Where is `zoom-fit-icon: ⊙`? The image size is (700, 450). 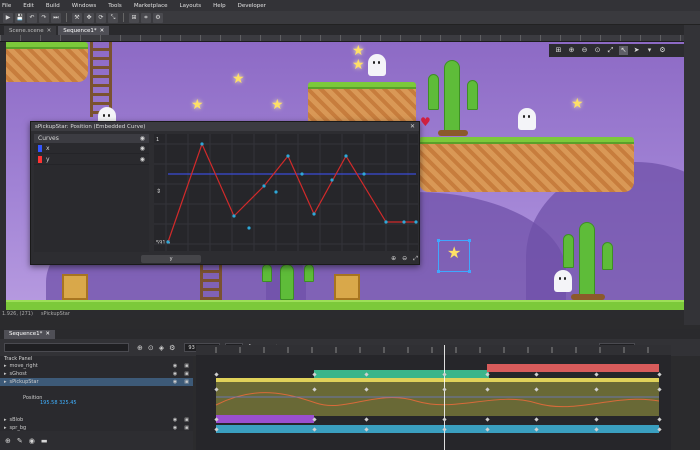 zoom-fit-icon: ⊙ is located at coordinates (597, 50).